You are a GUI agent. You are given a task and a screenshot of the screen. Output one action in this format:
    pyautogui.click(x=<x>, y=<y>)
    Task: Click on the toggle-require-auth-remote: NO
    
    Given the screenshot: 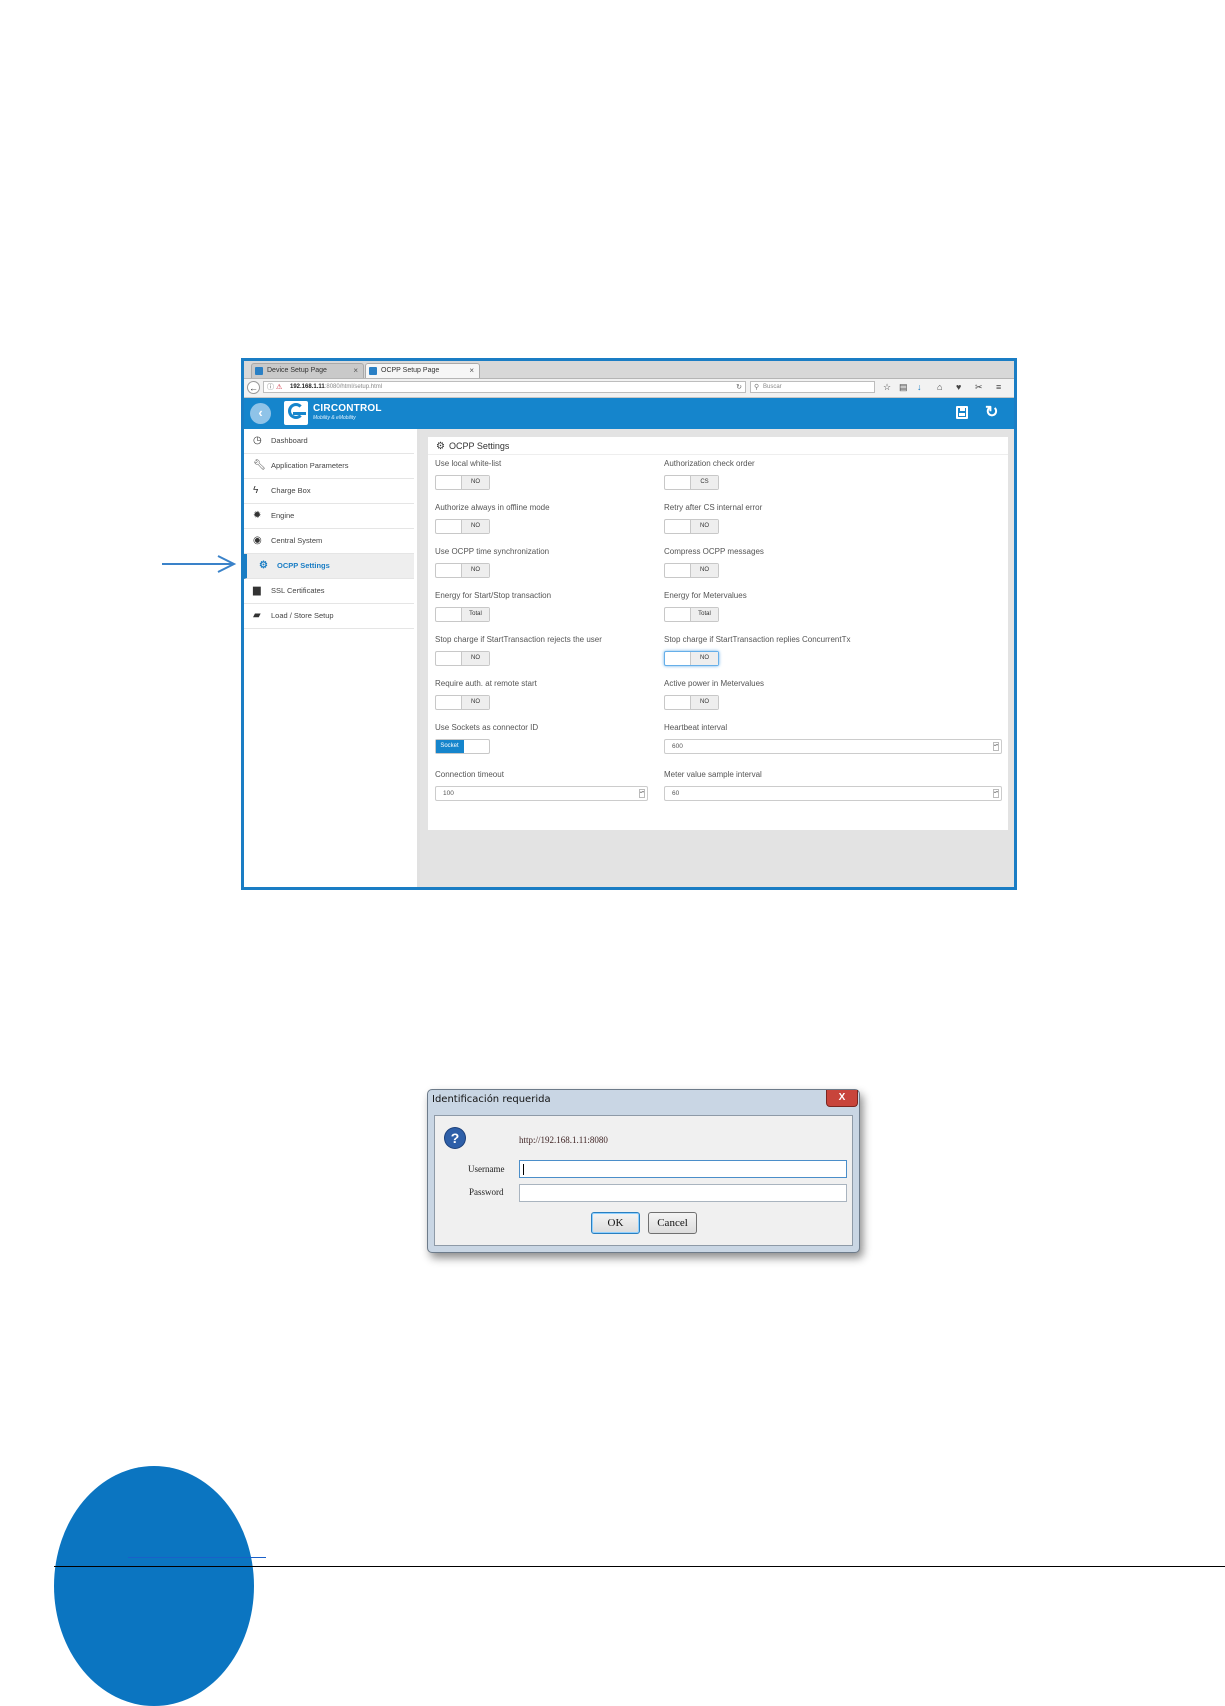 What is the action you would take?
    pyautogui.click(x=462, y=702)
    